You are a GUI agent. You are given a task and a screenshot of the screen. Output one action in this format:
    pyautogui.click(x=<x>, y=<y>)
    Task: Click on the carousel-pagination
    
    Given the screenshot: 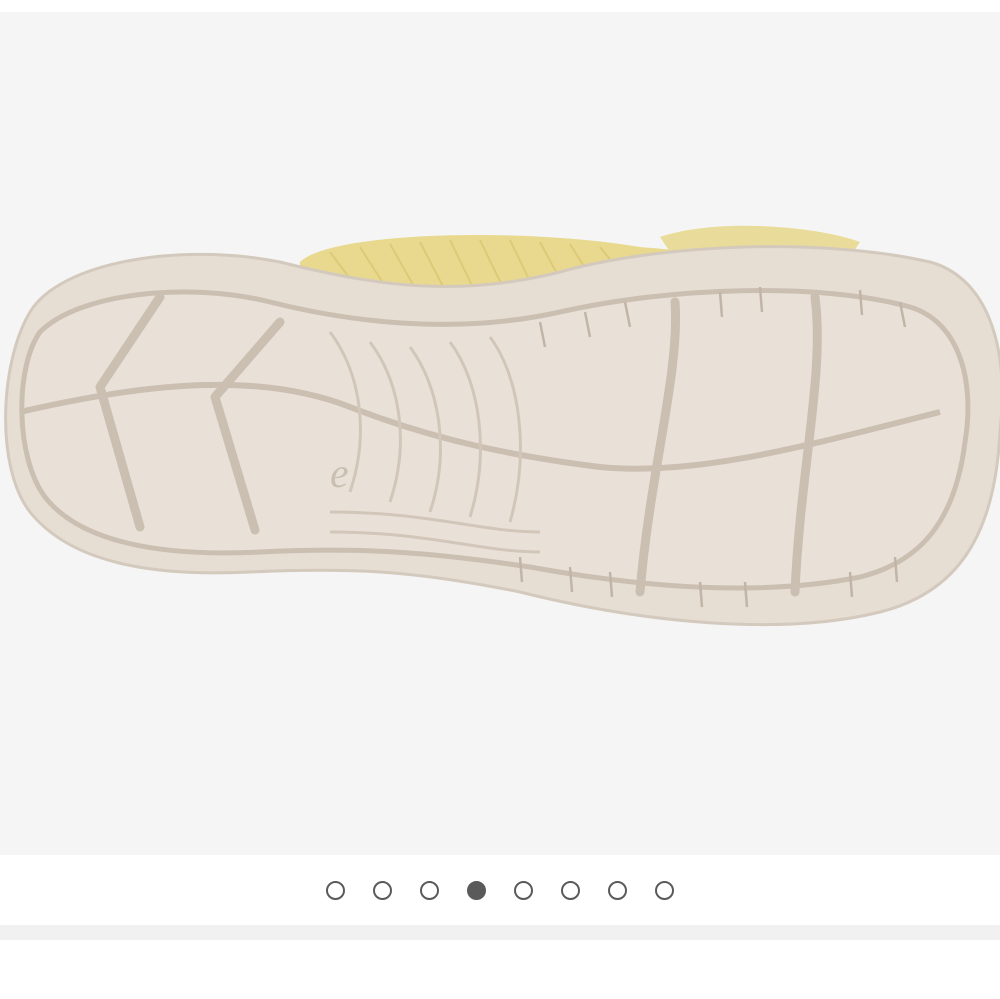 What is the action you would take?
    pyautogui.click(x=500, y=890)
    